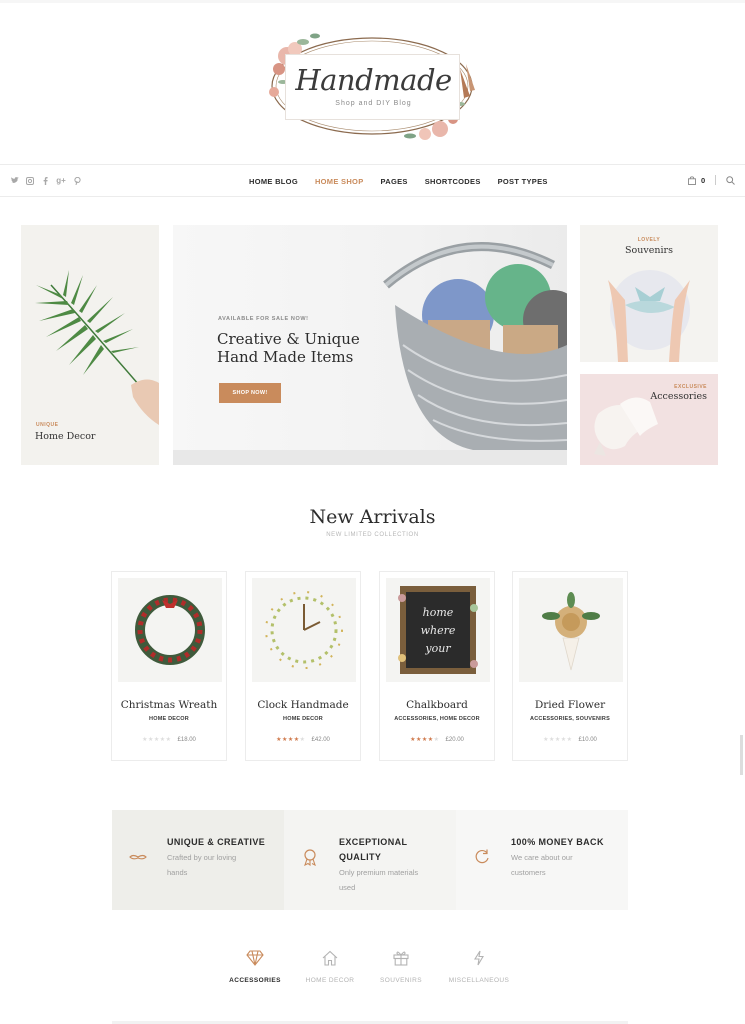 This screenshot has width=745, height=1024. Describe the element at coordinates (649, 240) in the screenshot. I see `banner-tag: LOVELY` at that location.